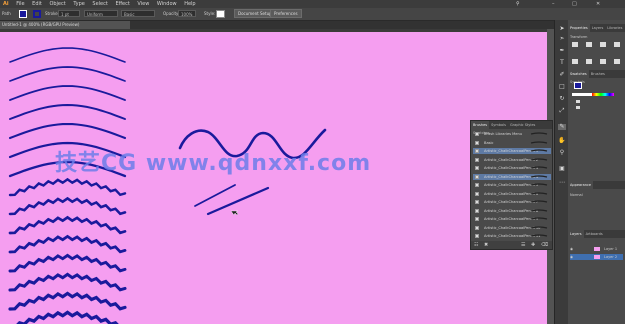 The width and height of the screenshot is (625, 324). I want to click on stroke-swatch, so click(37, 14).